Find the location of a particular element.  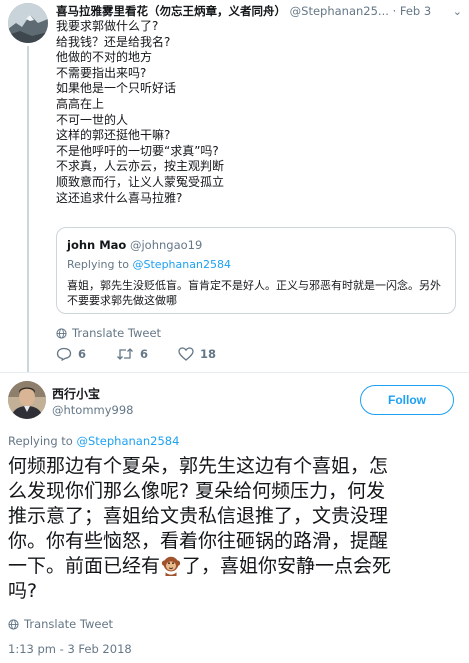

tweet-line: 不可一世的人 is located at coordinates (92, 119).